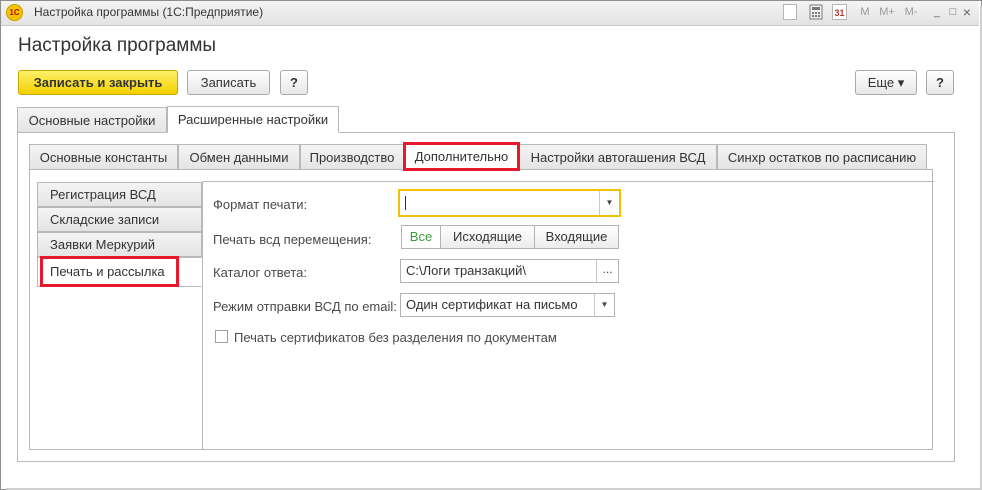  I want to click on highlight-tab-additional, so click(461, 156).